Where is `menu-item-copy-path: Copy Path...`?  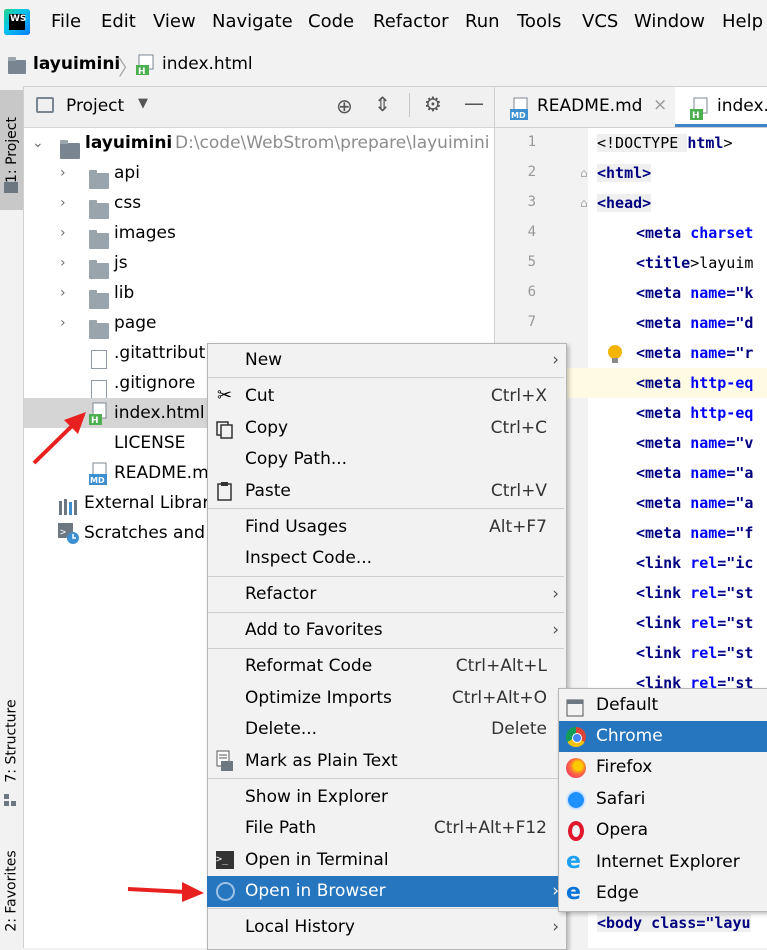
menu-item-copy-path: Copy Path... is located at coordinates (386, 459).